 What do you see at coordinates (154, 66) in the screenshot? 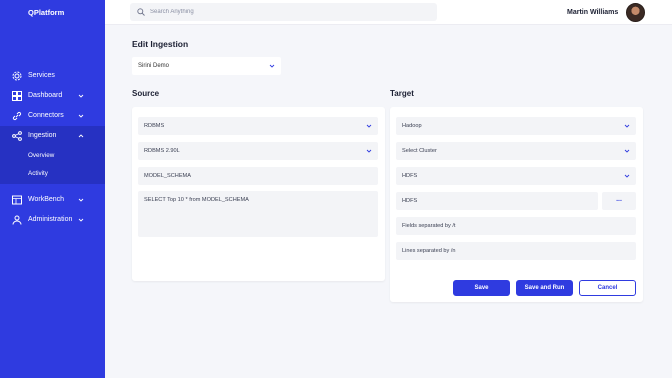
I see `select-value: Sirini Demo` at bounding box center [154, 66].